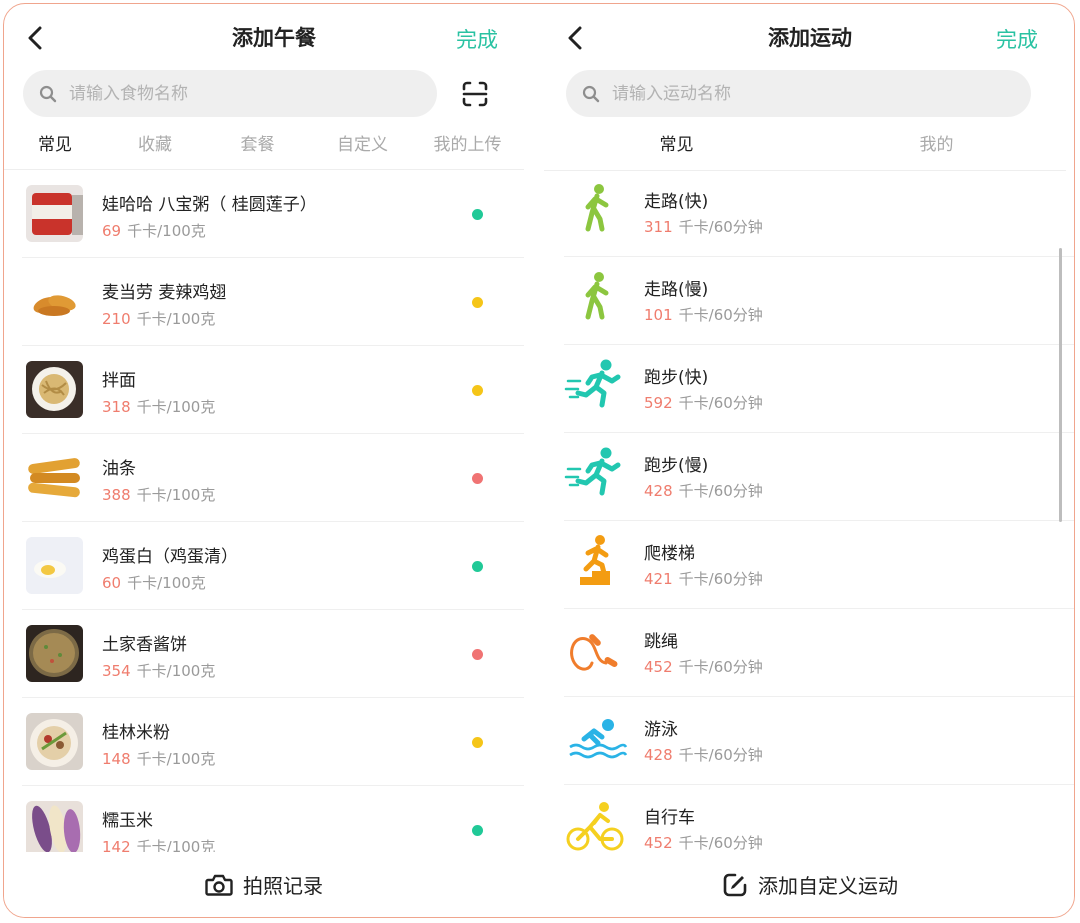  I want to click on tab-favorites: 收藏, so click(155, 148).